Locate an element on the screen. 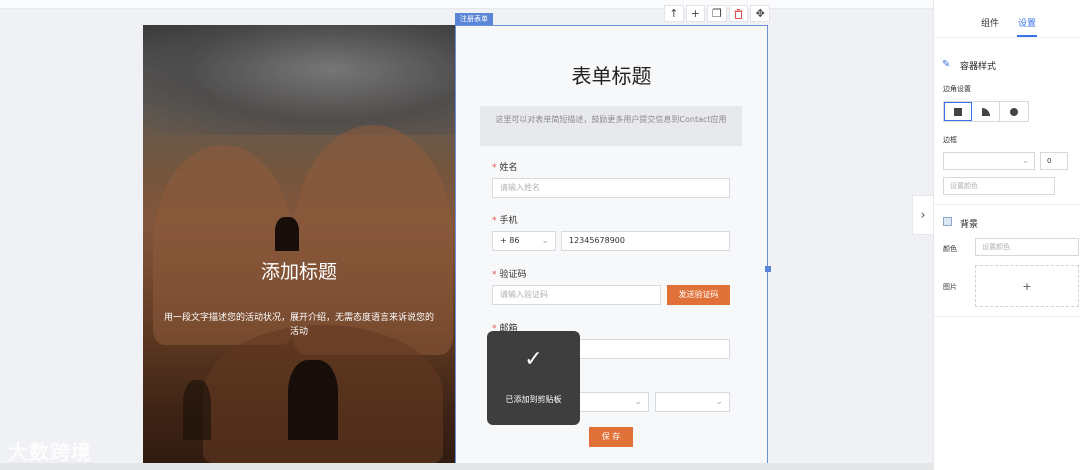 Image resolution: width=1080 pixels, height=470 pixels. country-code-value: + 86 is located at coordinates (510, 240).